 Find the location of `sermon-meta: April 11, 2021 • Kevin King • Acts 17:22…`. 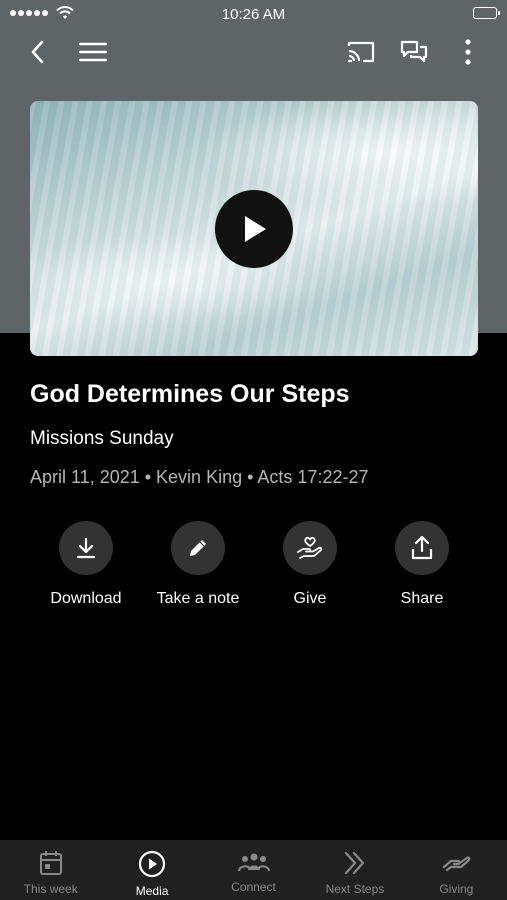

sermon-meta: April 11, 2021 • Kevin King • Acts 17:22… is located at coordinates (199, 477).